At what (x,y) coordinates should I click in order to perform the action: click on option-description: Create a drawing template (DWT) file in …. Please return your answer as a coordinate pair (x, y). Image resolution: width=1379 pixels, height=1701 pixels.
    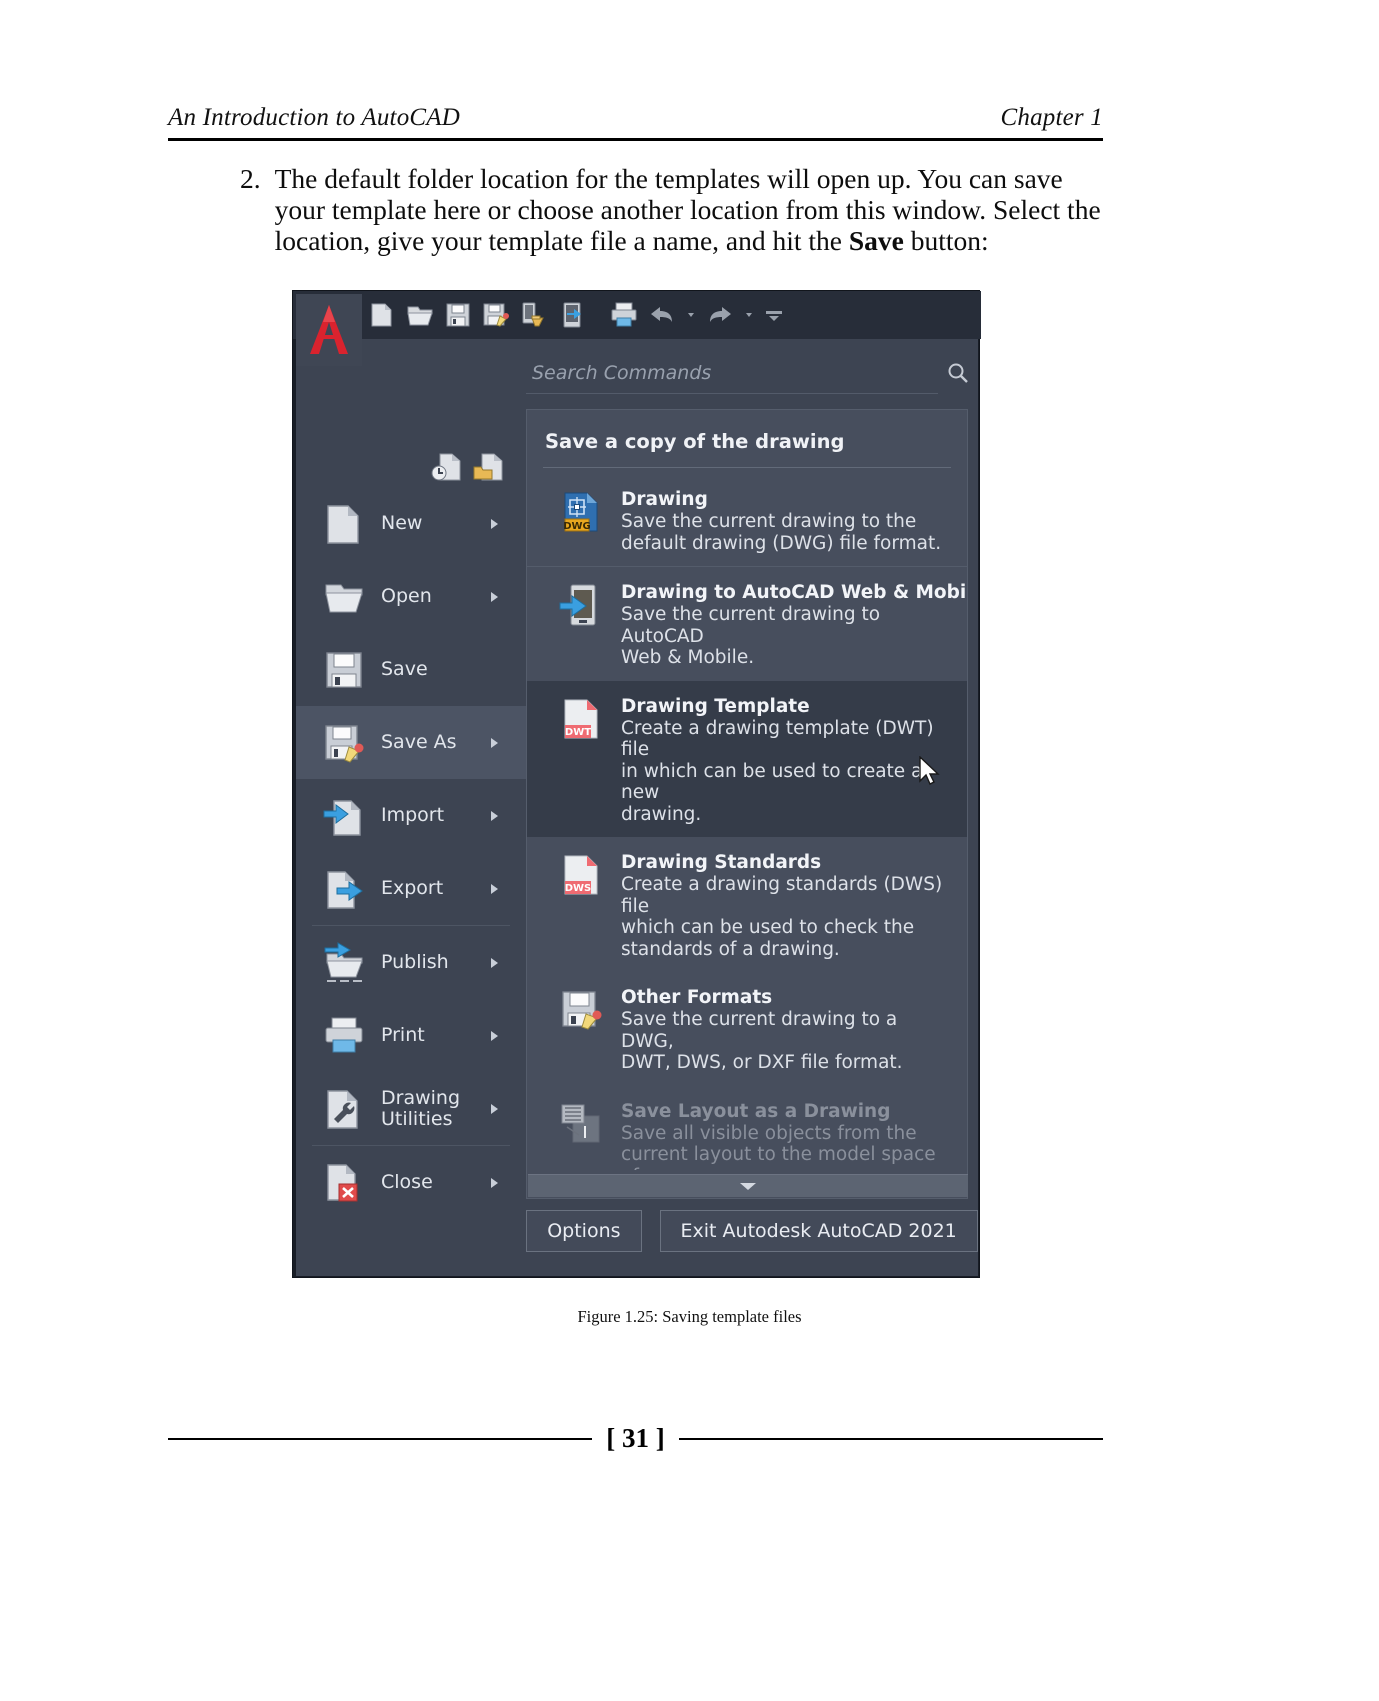
    Looking at the image, I should click on (777, 771).